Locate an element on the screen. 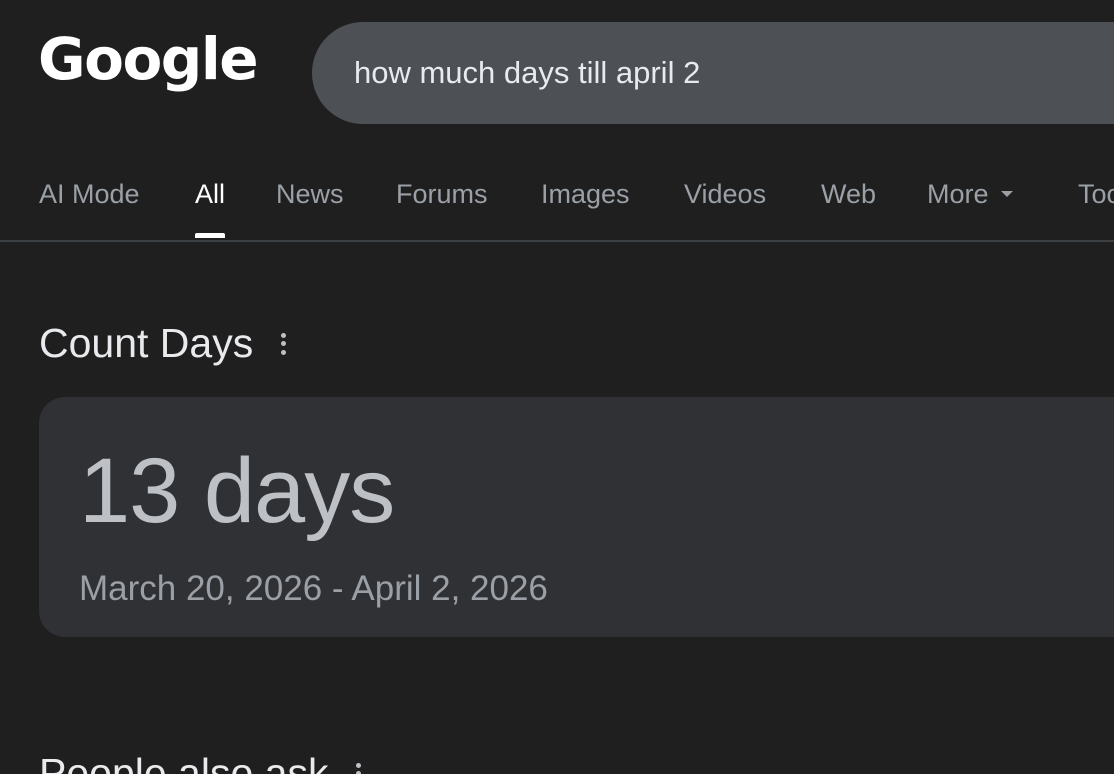 The width and height of the screenshot is (1114, 774). days-result: 13 days is located at coordinates (237, 491).